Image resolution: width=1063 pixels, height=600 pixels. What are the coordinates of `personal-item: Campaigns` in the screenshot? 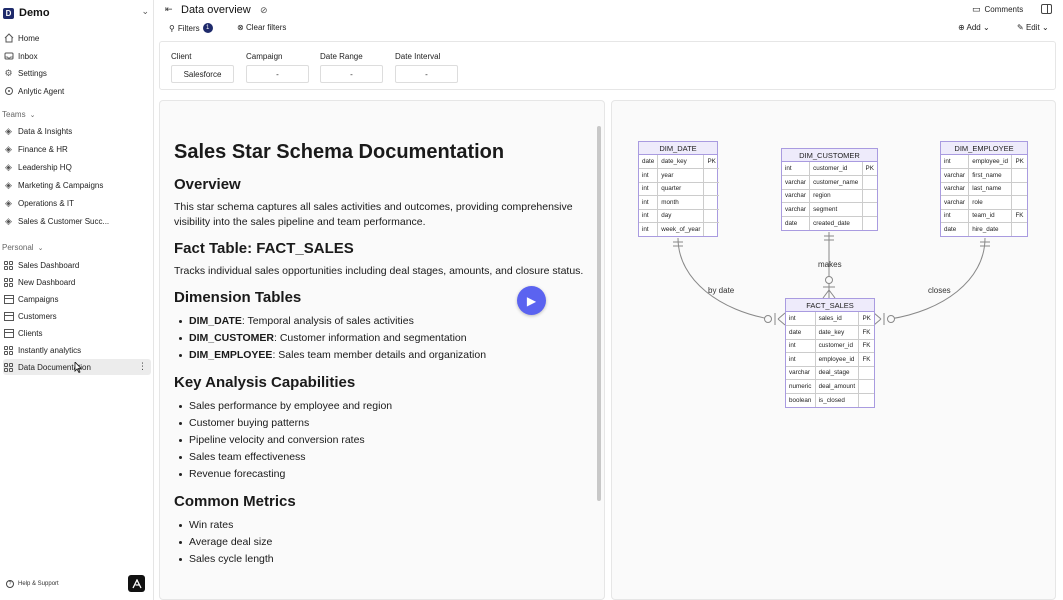 It's located at (77, 299).